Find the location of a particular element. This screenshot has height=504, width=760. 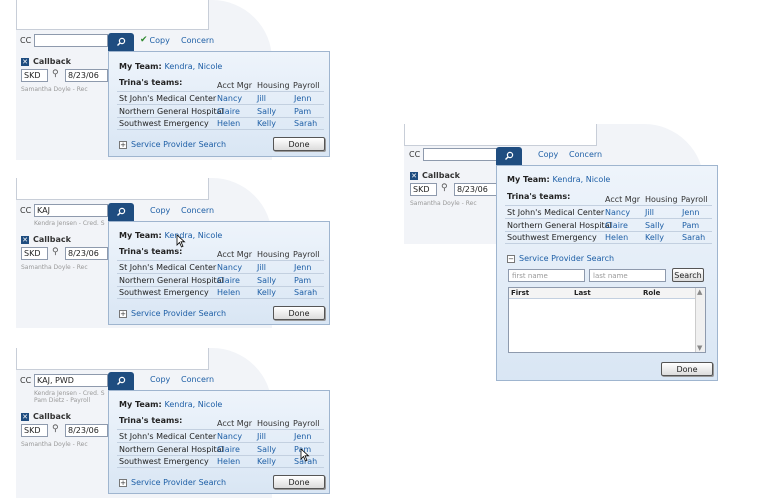

search-button: Search is located at coordinates (688, 275).